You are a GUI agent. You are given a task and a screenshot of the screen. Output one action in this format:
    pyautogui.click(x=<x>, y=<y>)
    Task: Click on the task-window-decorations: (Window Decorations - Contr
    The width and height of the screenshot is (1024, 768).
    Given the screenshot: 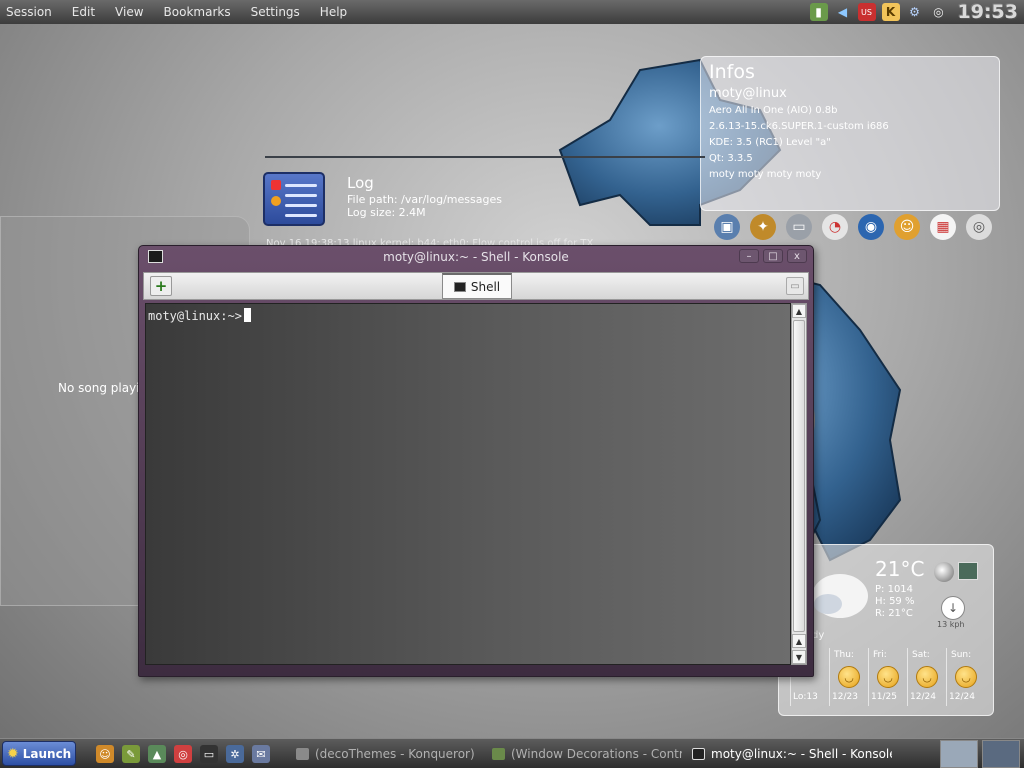 What is the action you would take?
    pyautogui.click(x=587, y=754)
    